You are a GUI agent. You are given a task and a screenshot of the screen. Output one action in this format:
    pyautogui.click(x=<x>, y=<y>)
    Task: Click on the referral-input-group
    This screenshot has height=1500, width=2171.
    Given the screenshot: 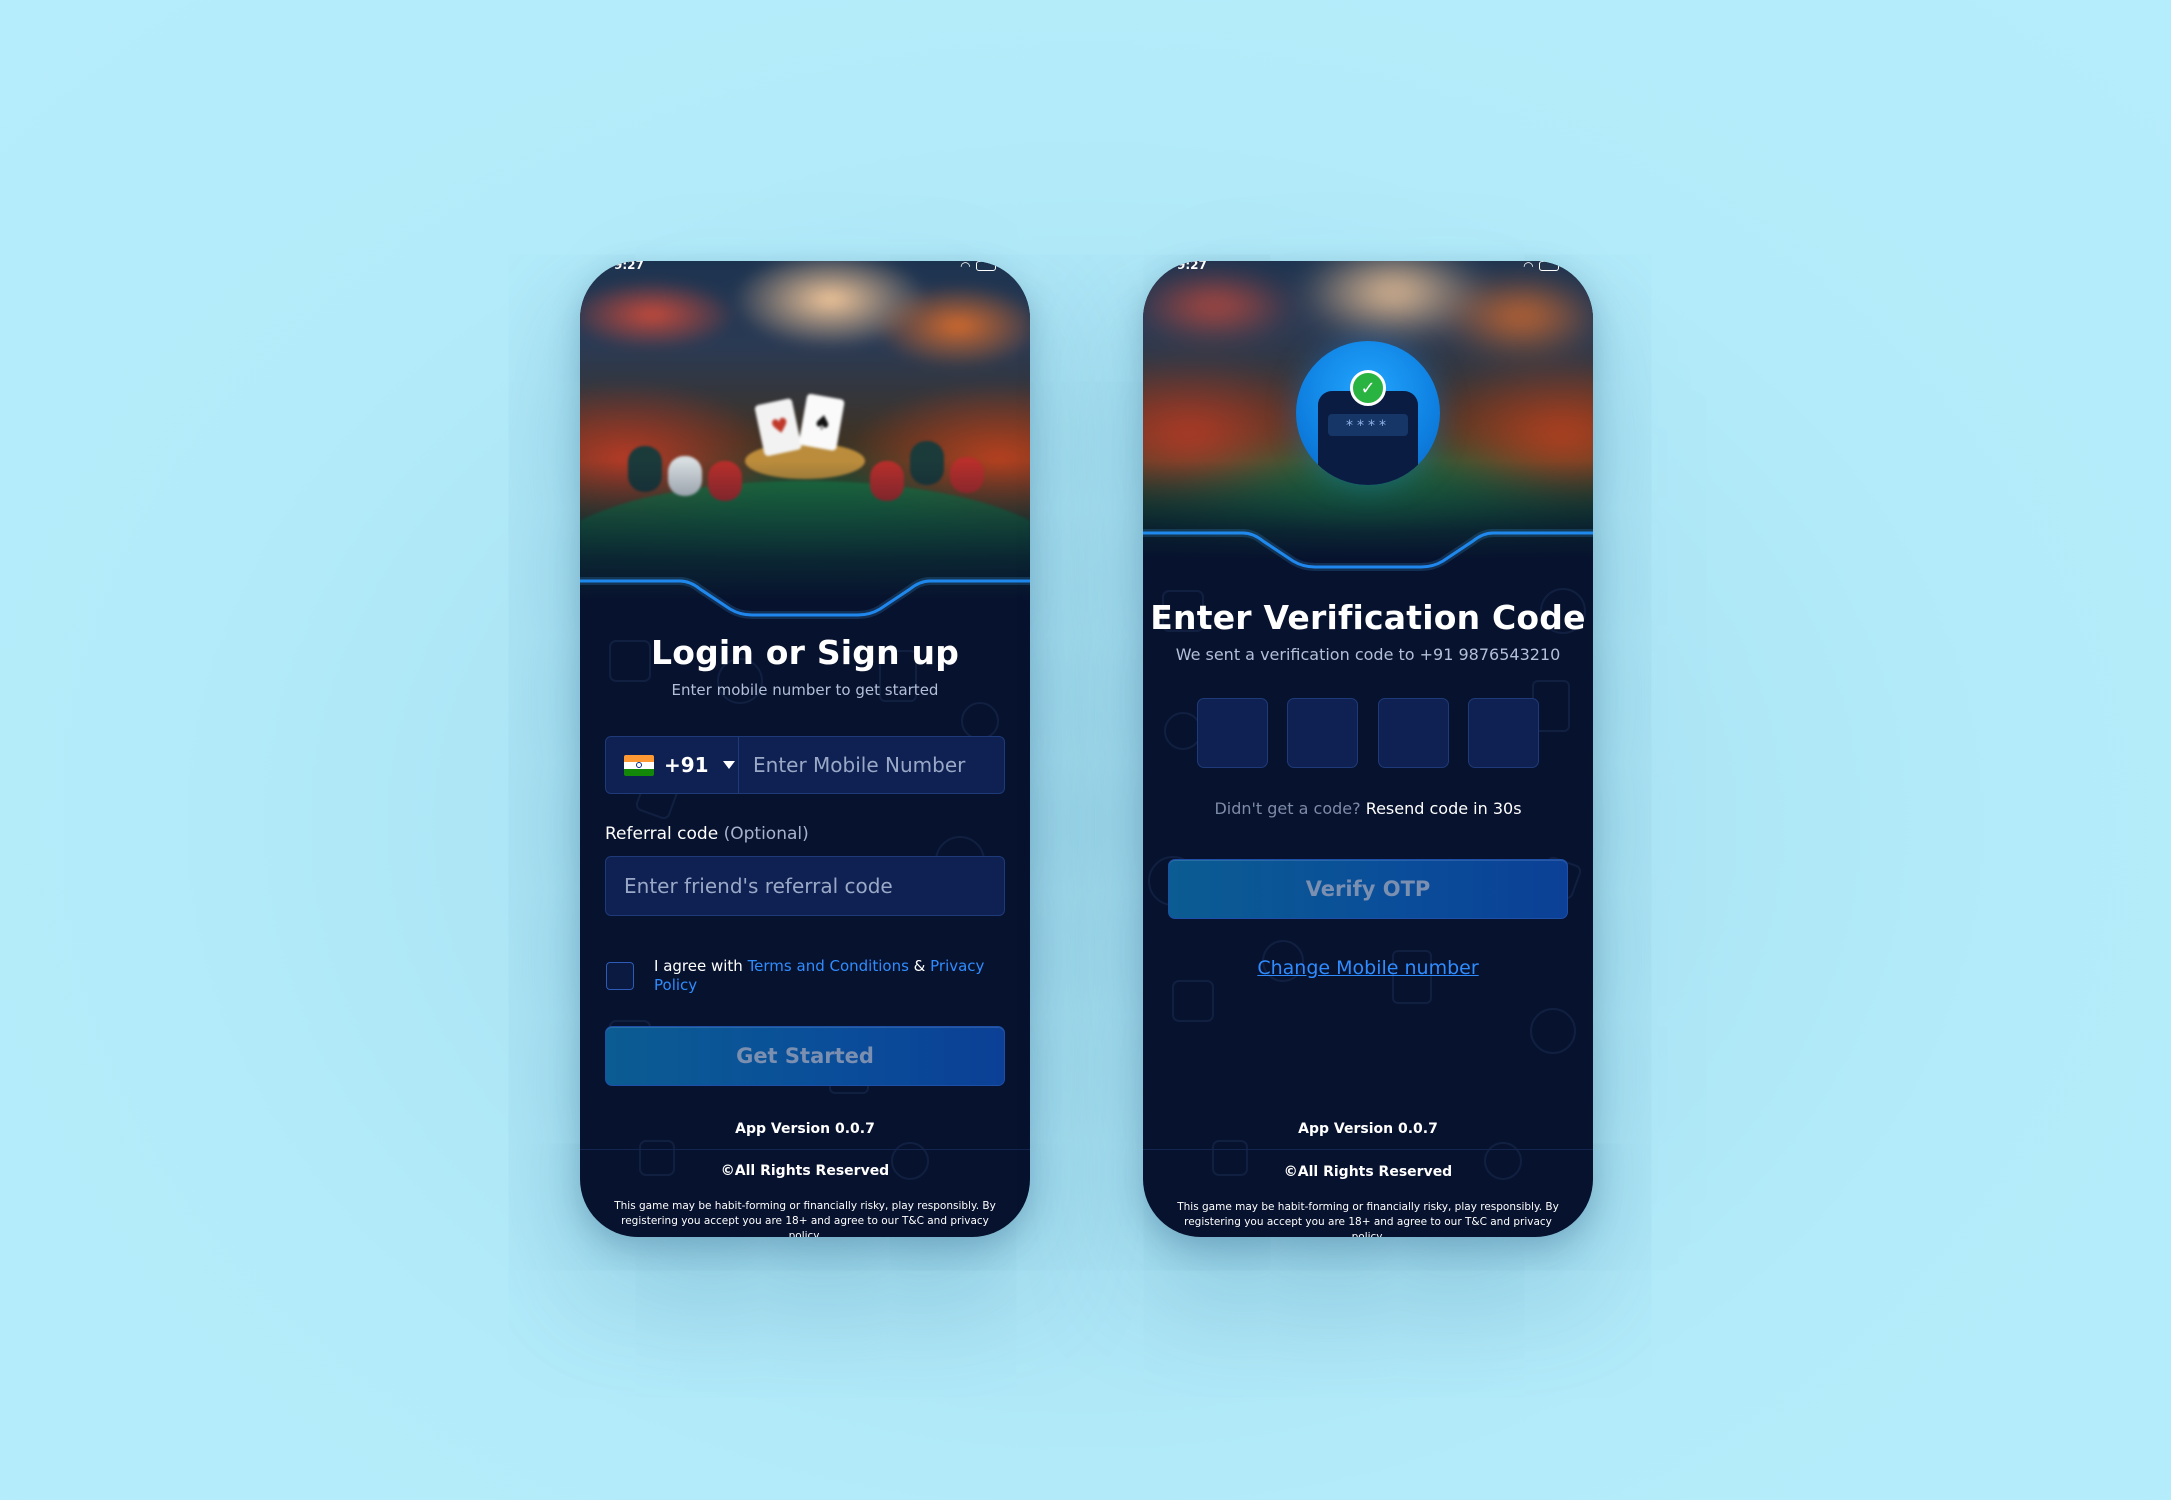 What is the action you would take?
    pyautogui.click(x=805, y=886)
    